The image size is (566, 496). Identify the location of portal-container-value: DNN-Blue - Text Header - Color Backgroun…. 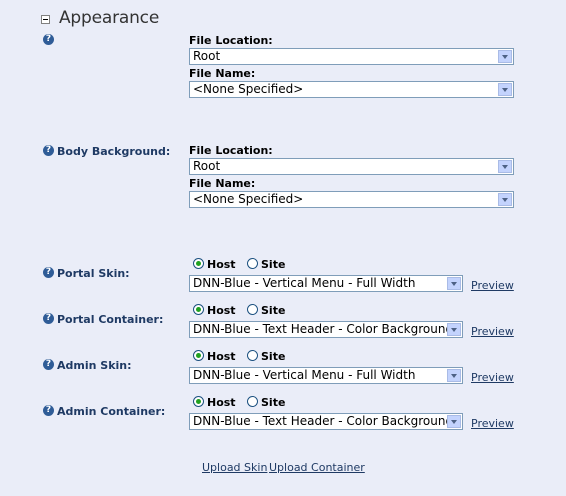
(323, 329).